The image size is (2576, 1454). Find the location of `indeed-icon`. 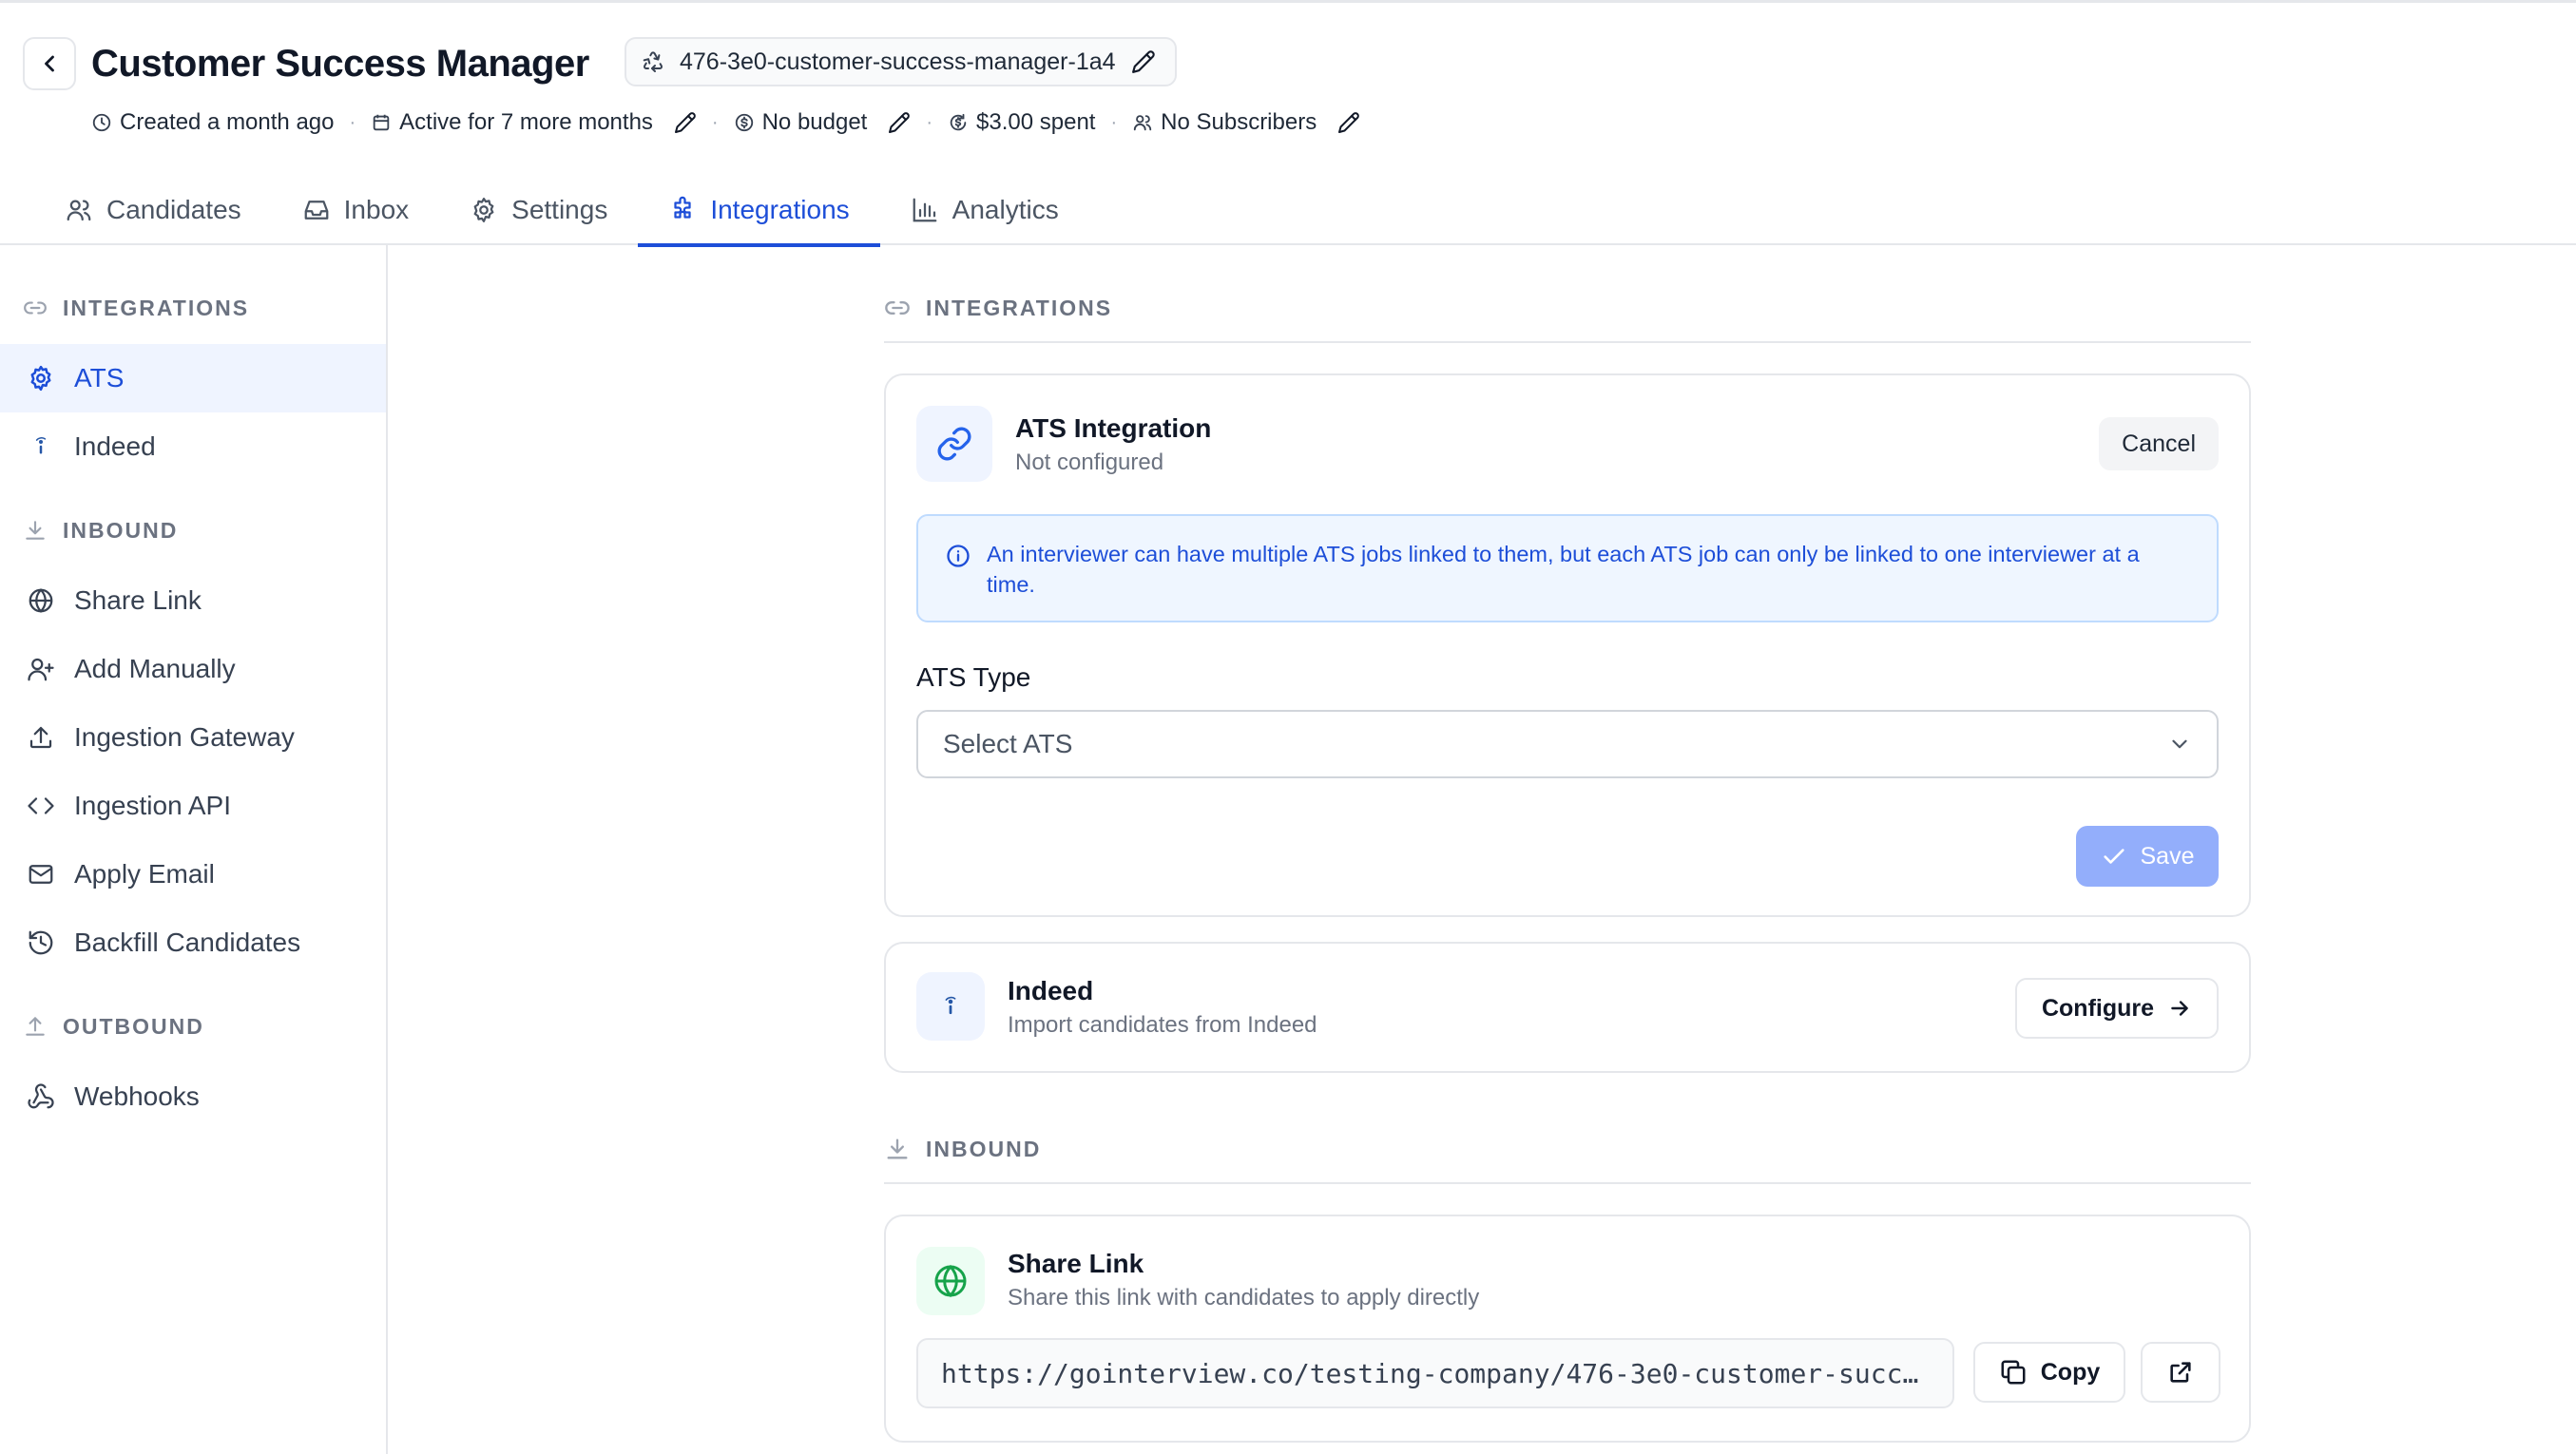

indeed-icon is located at coordinates (41, 445).